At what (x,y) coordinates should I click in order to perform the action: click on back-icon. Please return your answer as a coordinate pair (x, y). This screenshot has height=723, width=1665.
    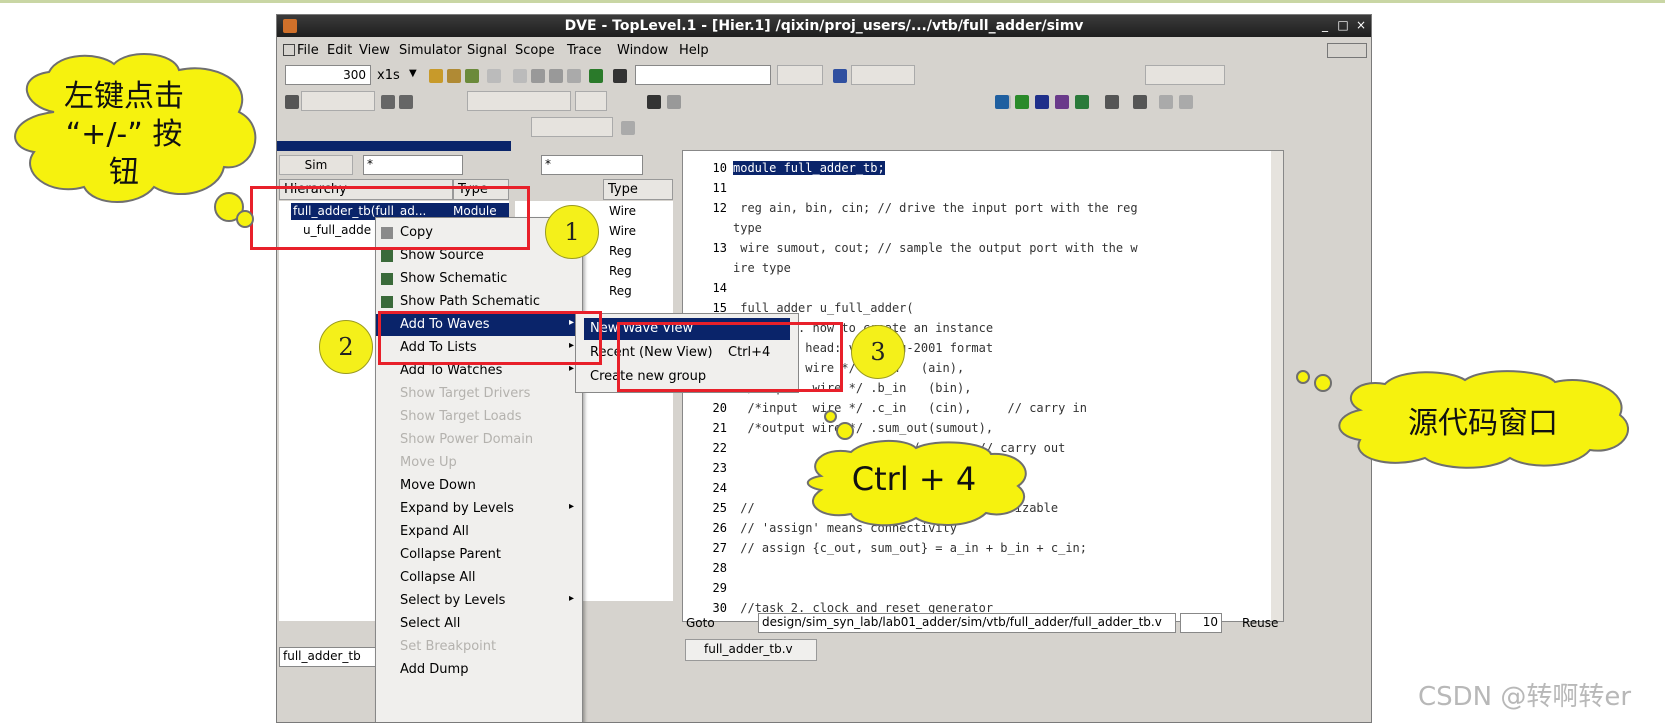
    Looking at the image, I should click on (674, 102).